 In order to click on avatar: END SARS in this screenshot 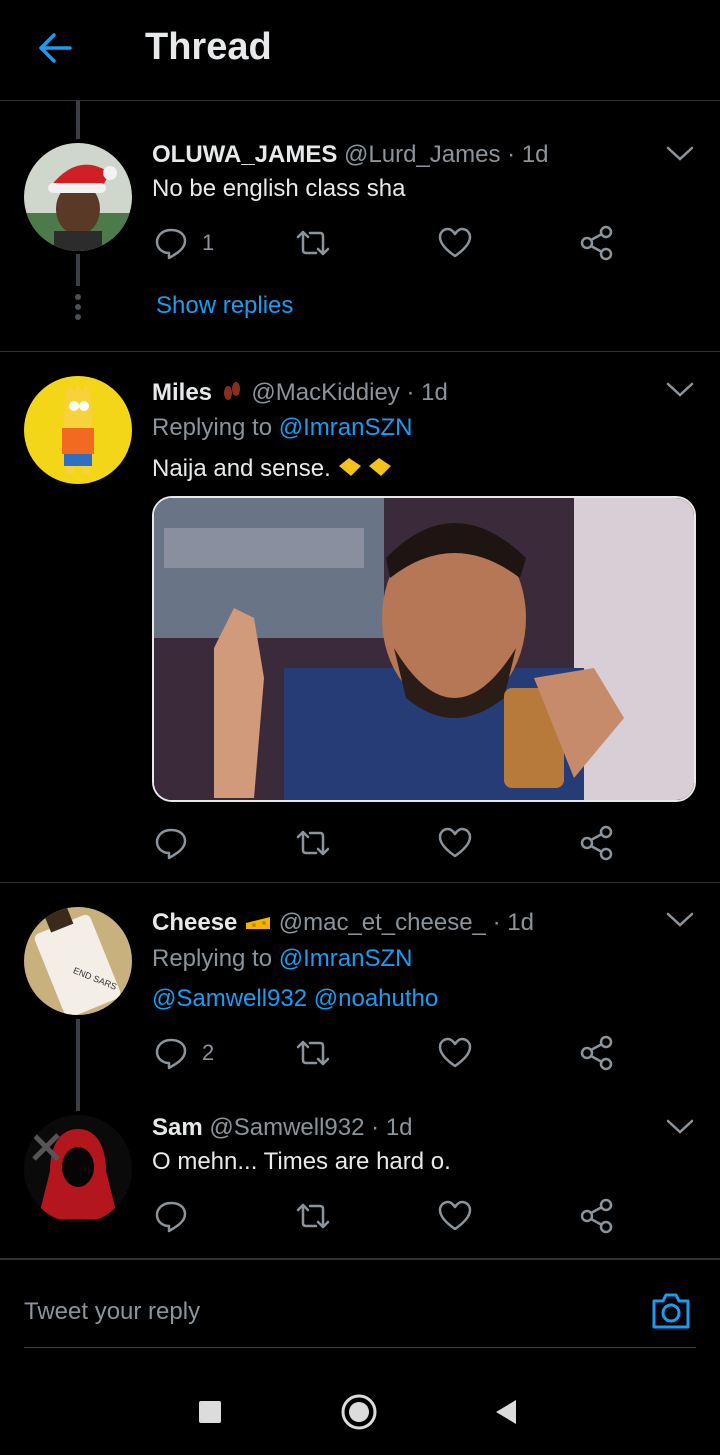, I will do `click(78, 961)`.